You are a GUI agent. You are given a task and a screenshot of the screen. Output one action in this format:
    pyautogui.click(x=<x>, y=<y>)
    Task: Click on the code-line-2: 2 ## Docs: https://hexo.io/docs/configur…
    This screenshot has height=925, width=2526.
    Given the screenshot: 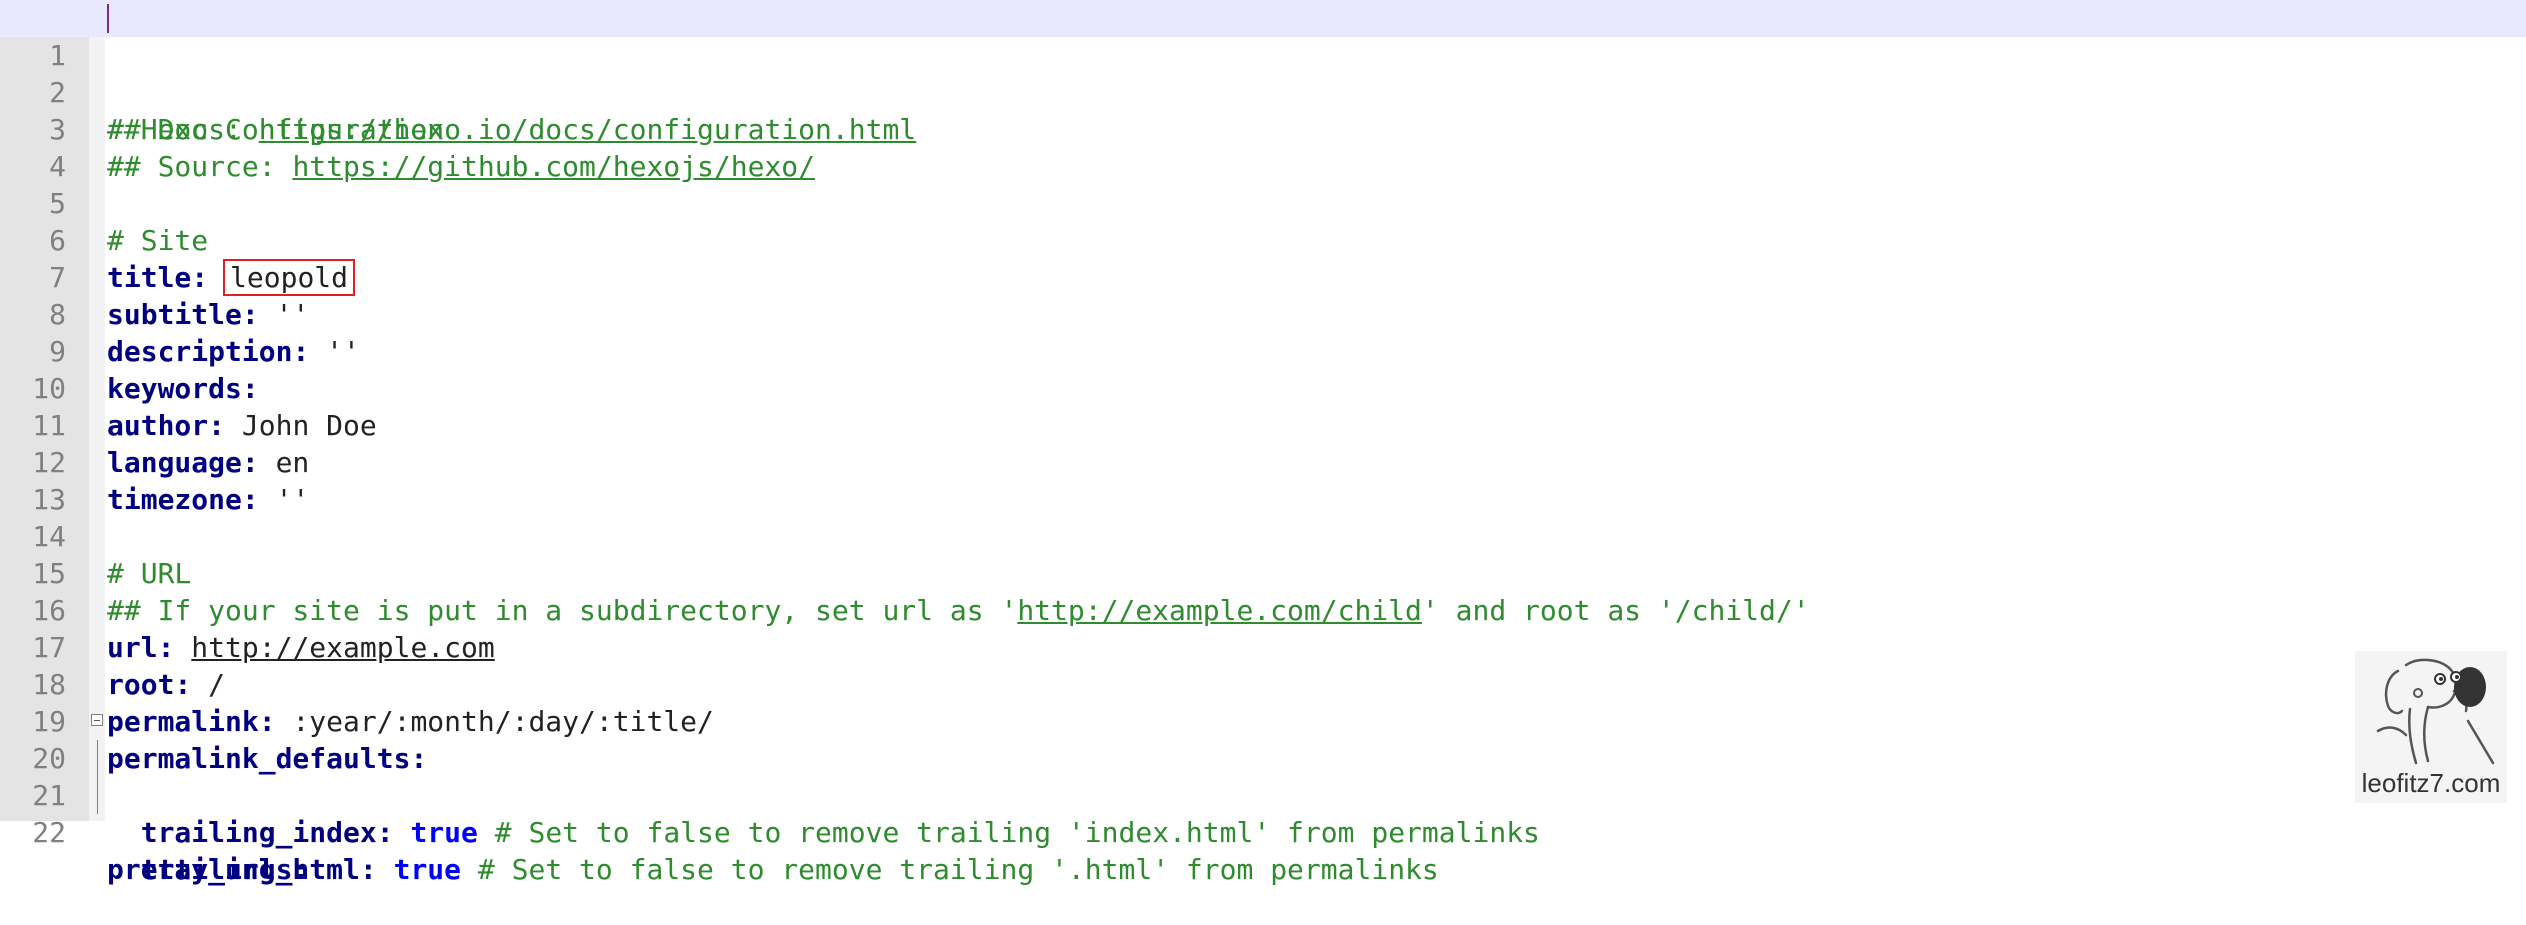 What is the action you would take?
    pyautogui.click(x=1263, y=91)
    